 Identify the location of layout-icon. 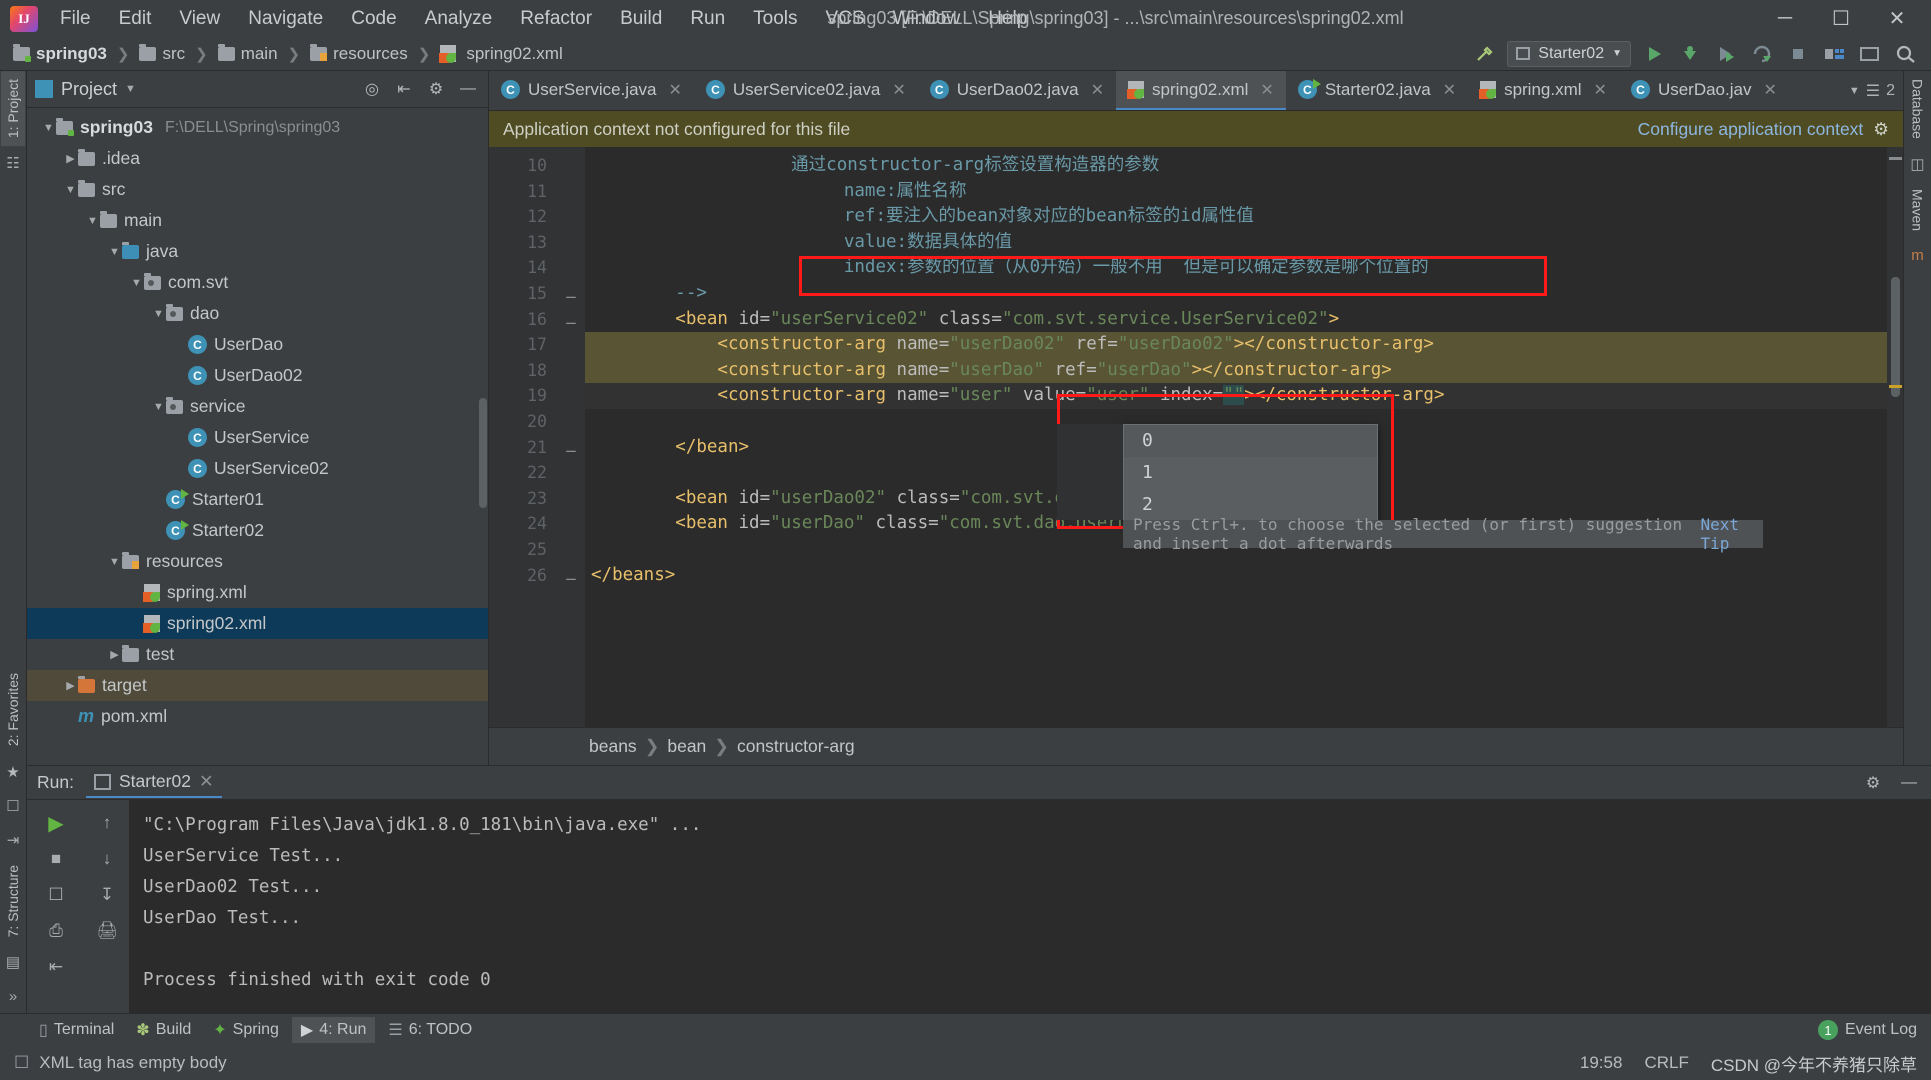
(1834, 54).